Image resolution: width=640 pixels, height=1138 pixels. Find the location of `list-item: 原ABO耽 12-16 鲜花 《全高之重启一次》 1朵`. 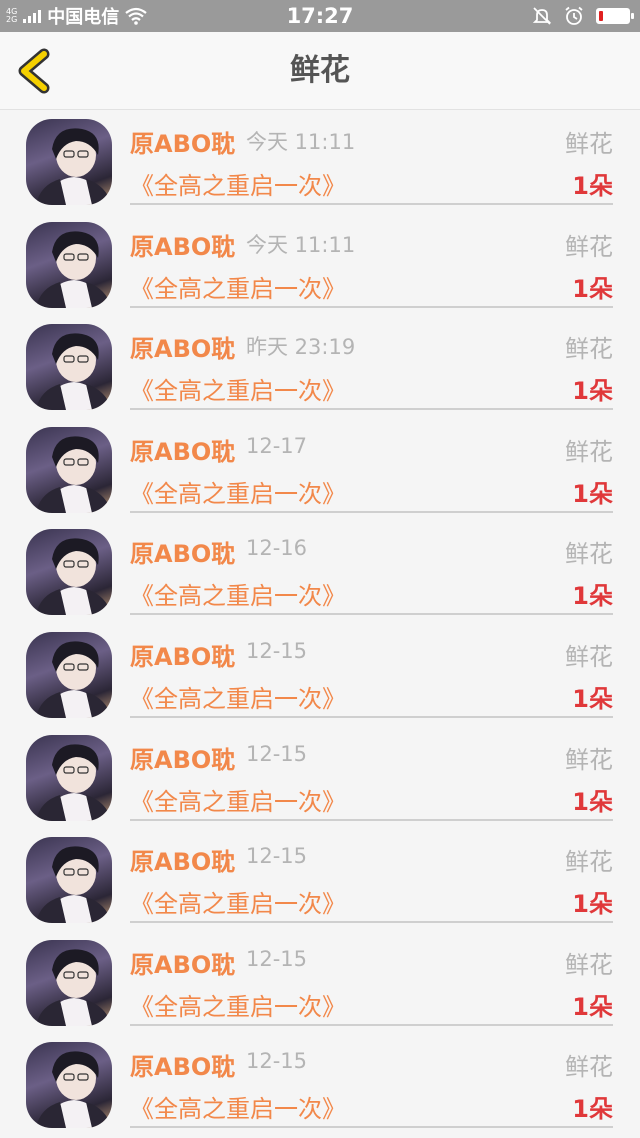

list-item: 原ABO耽 12-16 鲜花 《全高之重启一次》 1朵 is located at coordinates (320, 571).